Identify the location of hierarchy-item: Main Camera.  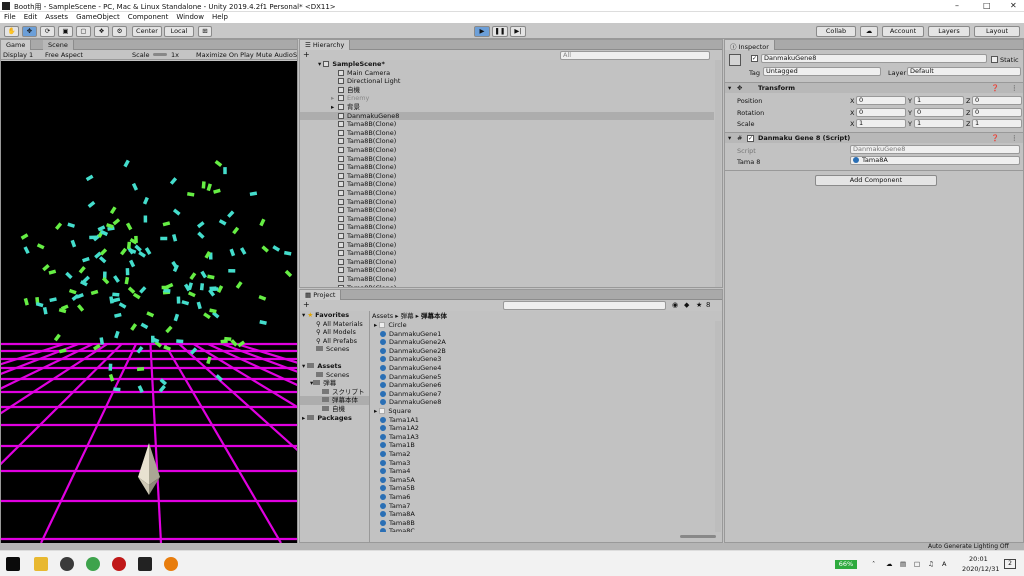
(507, 73).